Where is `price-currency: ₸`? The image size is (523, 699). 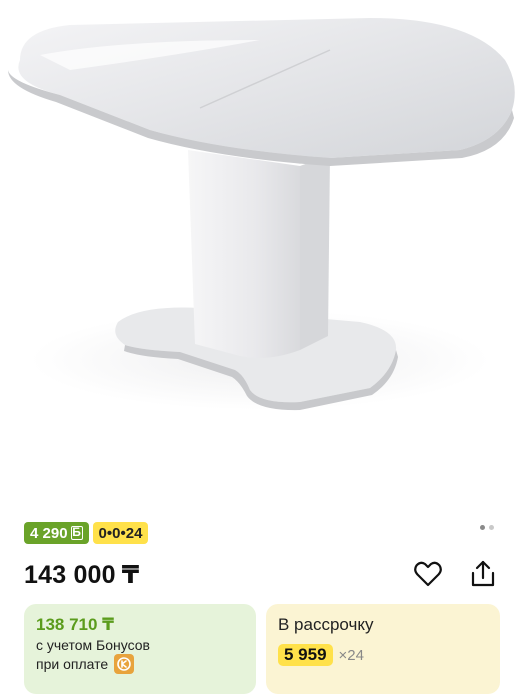
price-currency: ₸ is located at coordinates (130, 575).